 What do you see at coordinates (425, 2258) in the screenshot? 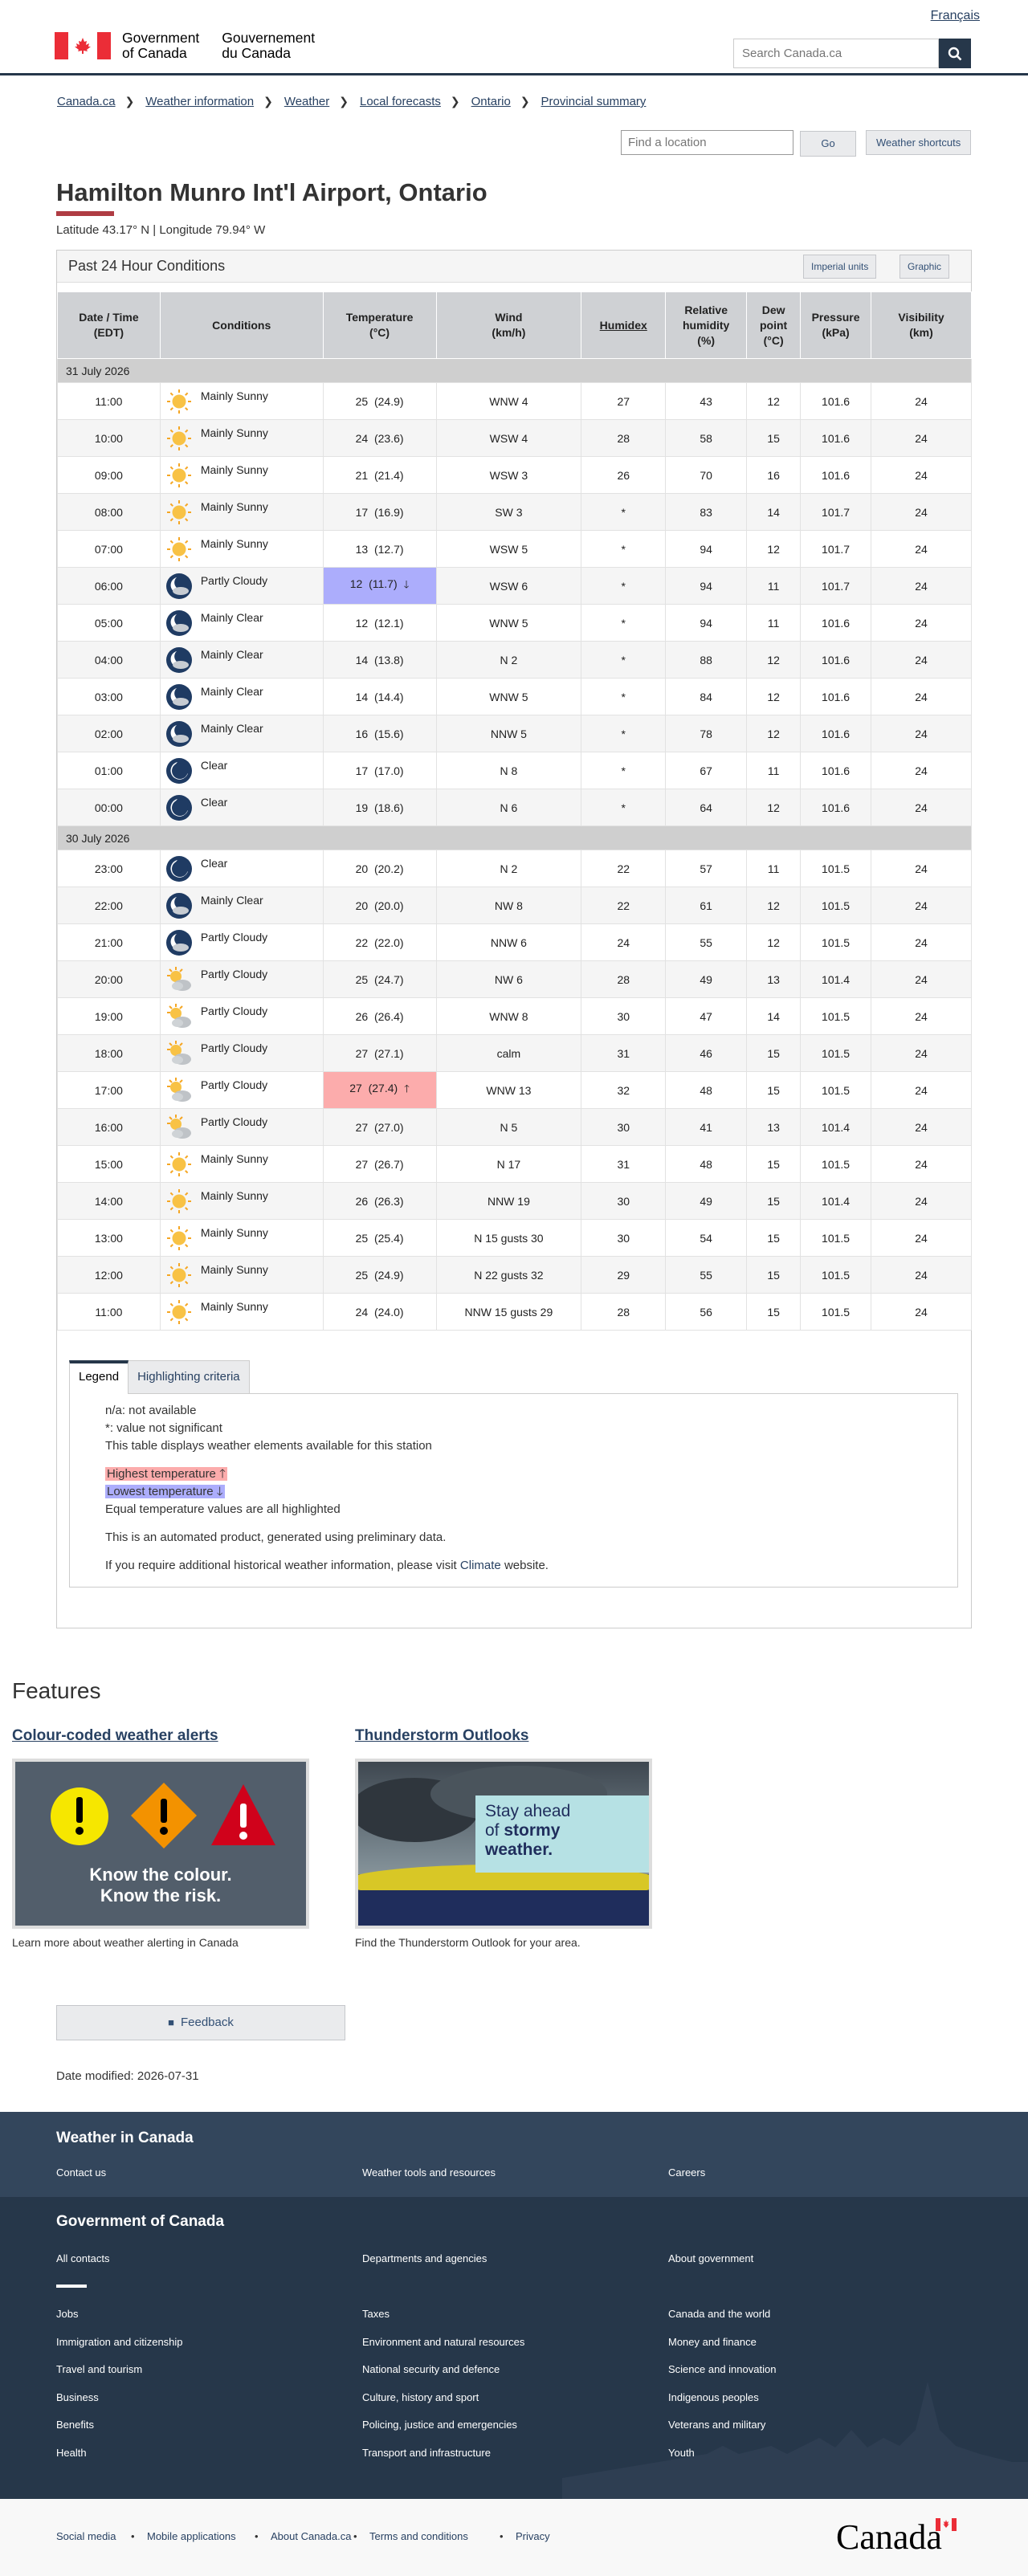
I see `footer-link: Departments and agencies` at bounding box center [425, 2258].